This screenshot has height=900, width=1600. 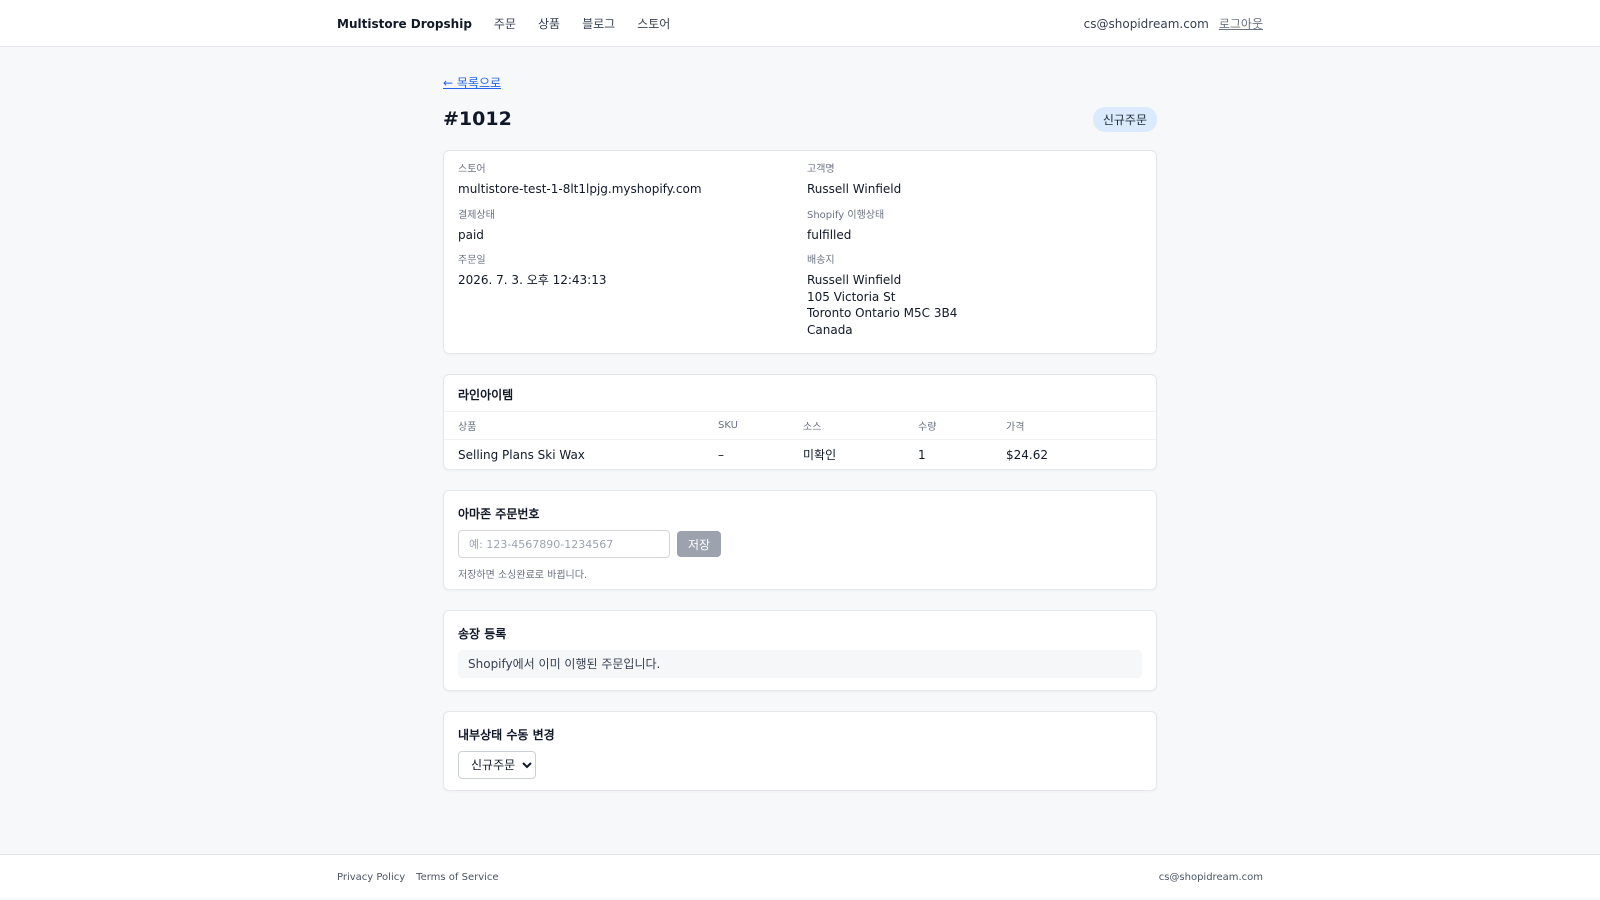 I want to click on shipping-line: Canada, so click(x=830, y=329).